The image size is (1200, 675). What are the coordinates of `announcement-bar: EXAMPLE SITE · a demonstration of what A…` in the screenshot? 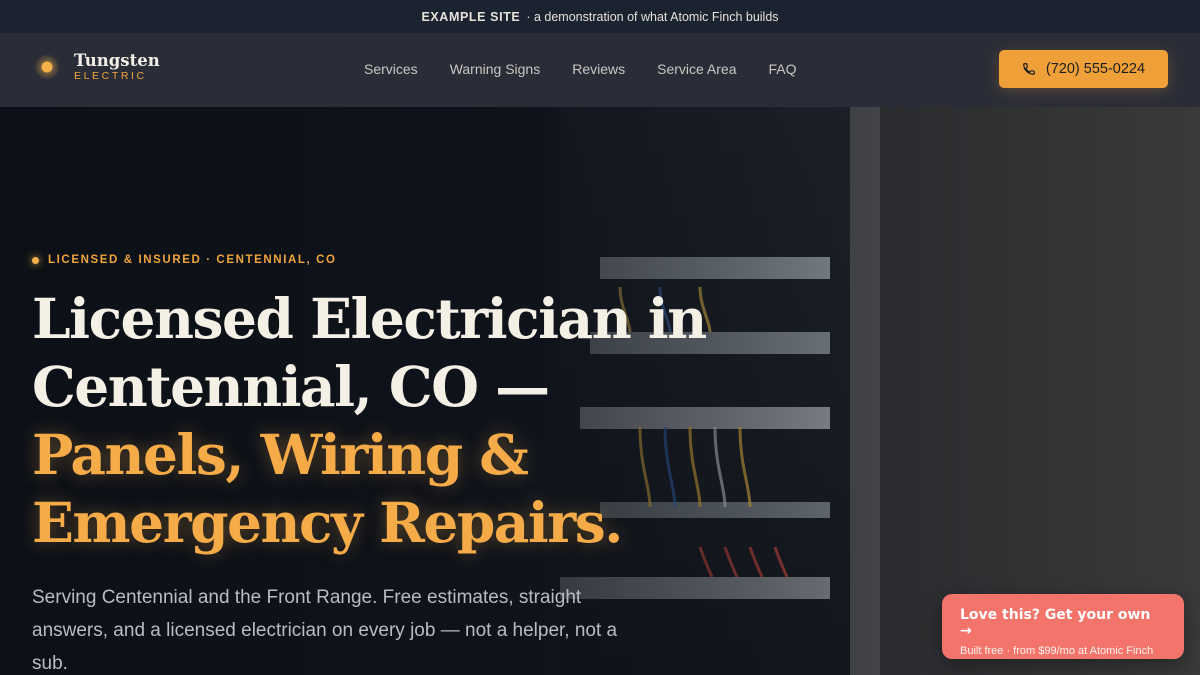 It's located at (600, 16).